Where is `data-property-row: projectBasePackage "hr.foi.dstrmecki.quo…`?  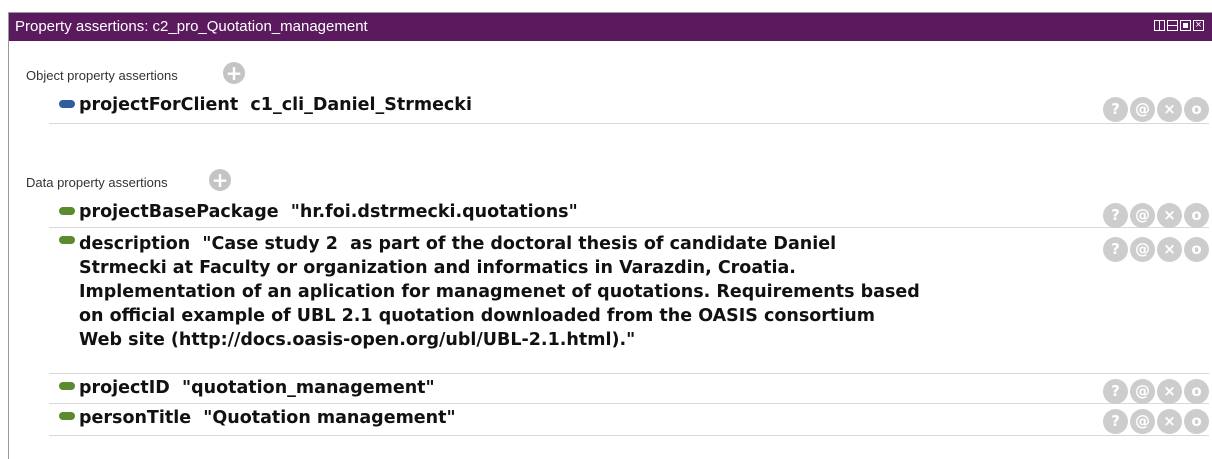
data-property-row: projectBasePackage "hr.foi.dstrmecki.quo… is located at coordinates (629, 213).